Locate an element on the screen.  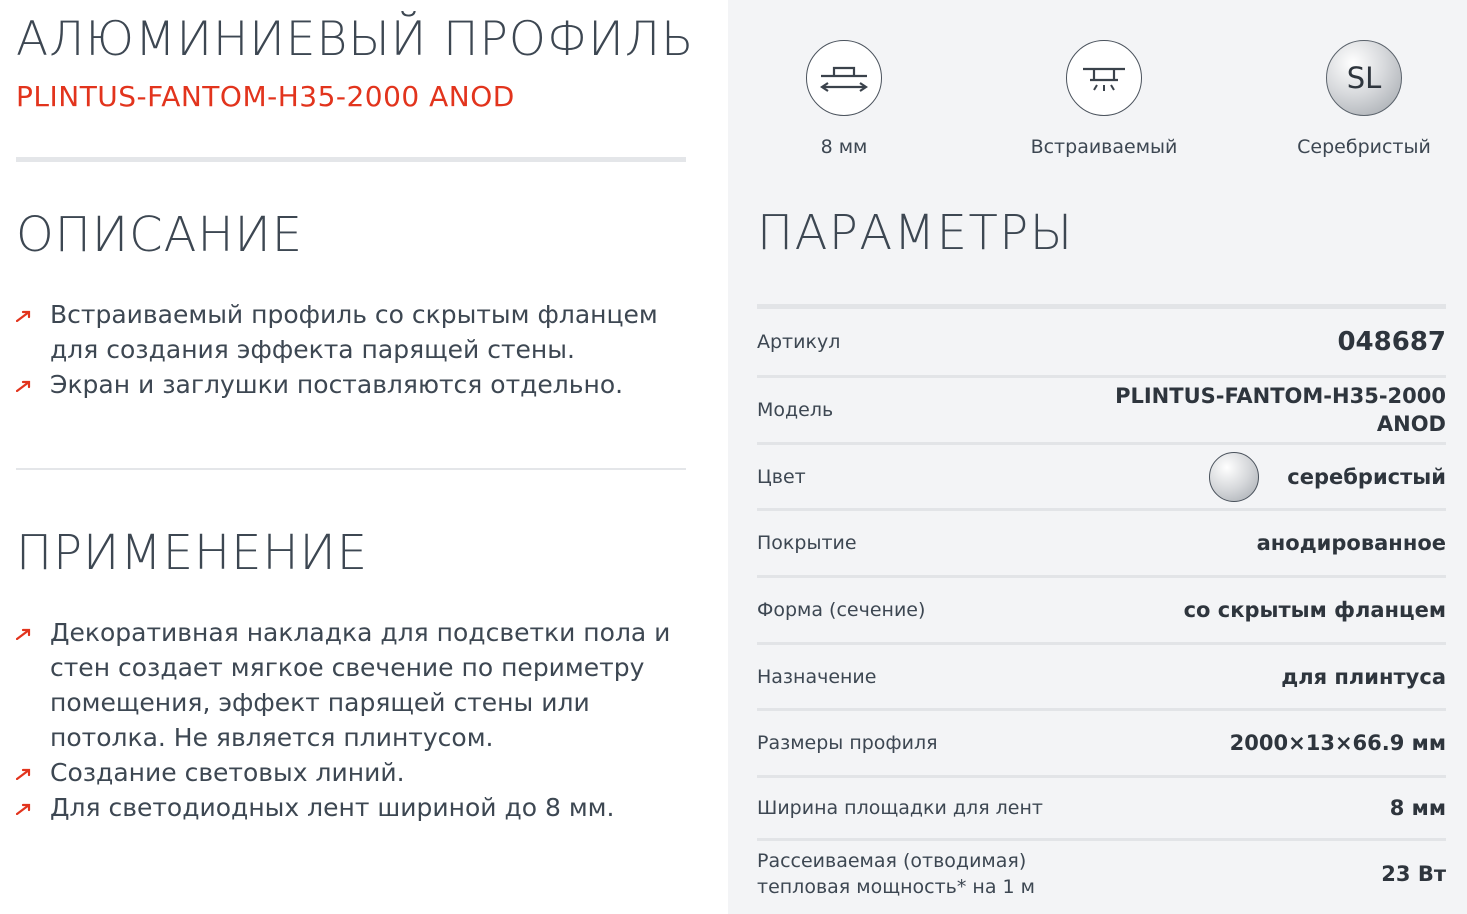
strip-width-icon is located at coordinates (844, 78).